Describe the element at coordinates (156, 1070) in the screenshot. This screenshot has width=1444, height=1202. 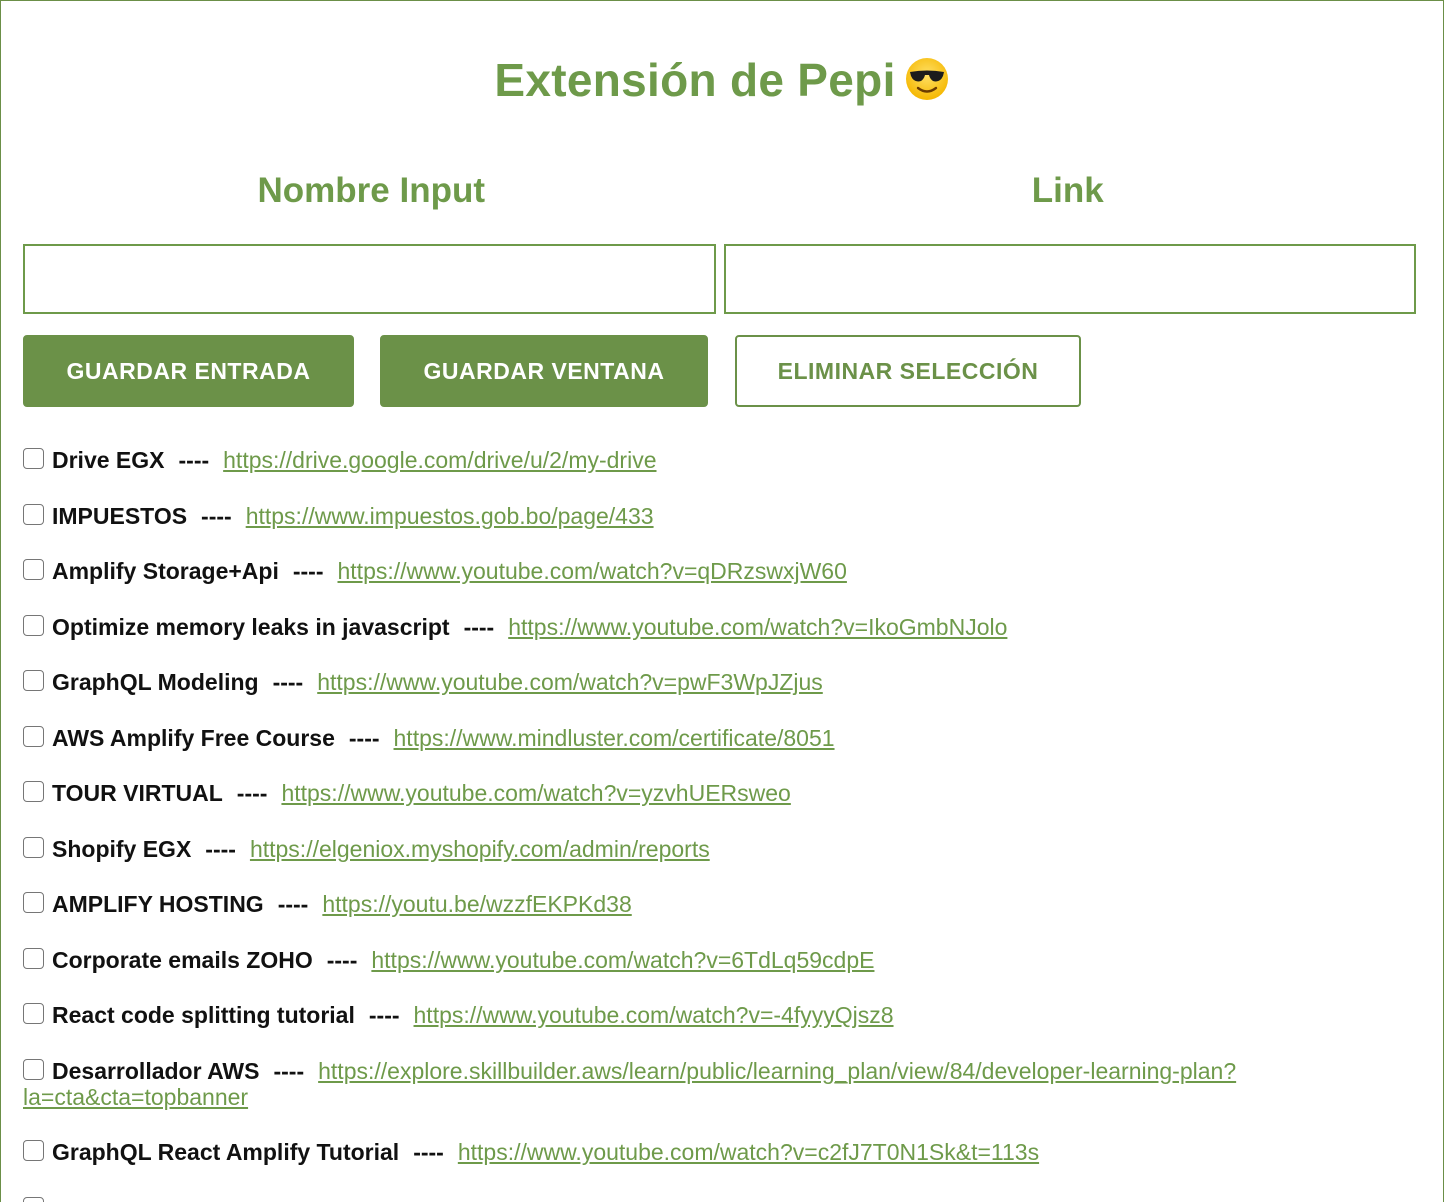
I see `entry-name: Desarrollador AWS` at that location.